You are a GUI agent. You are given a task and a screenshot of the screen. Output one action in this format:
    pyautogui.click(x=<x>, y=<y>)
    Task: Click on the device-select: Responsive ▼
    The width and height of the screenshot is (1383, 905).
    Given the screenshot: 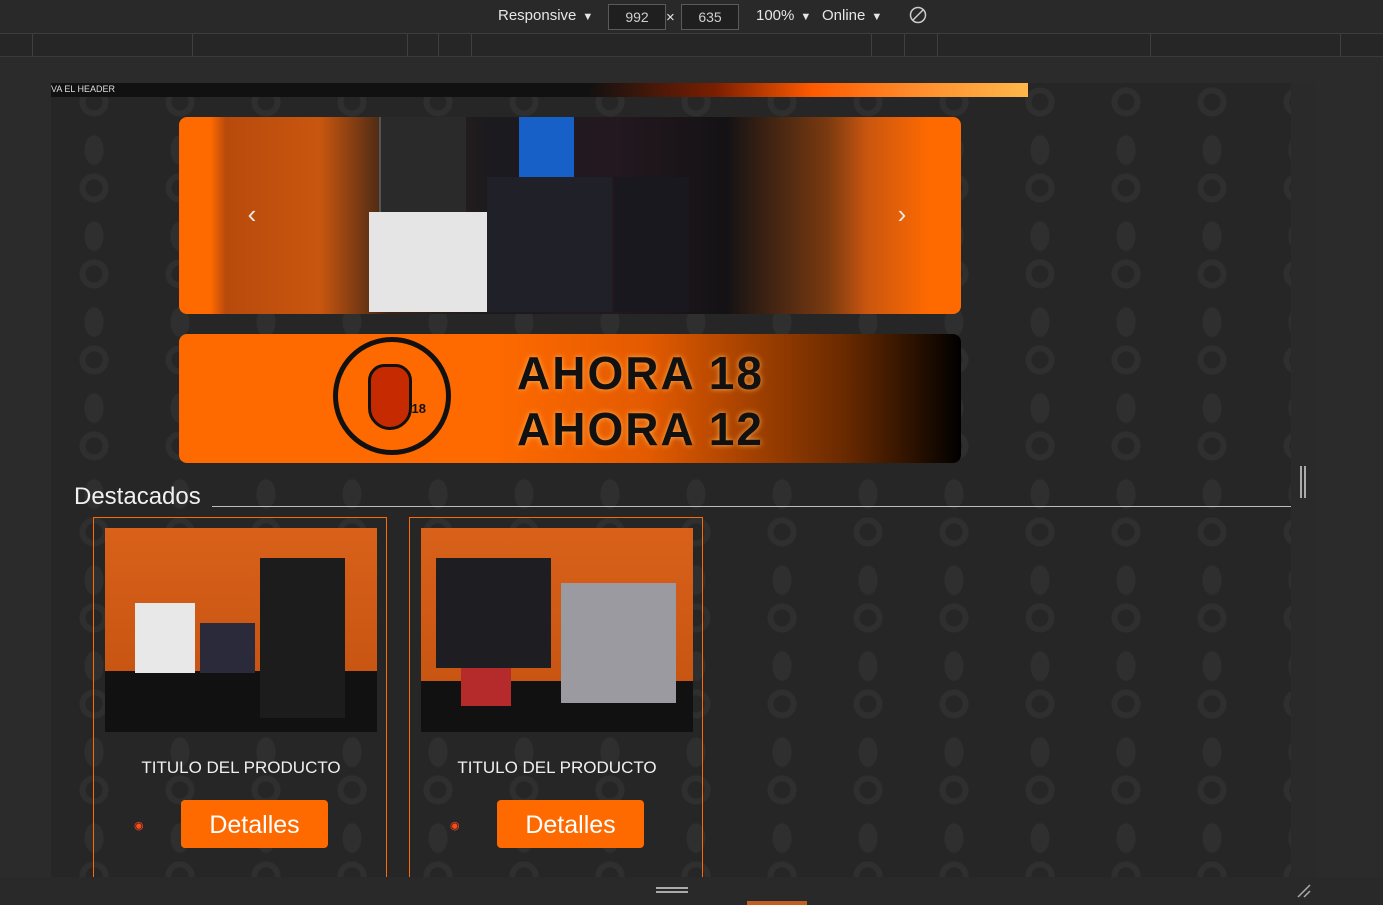 What is the action you would take?
    pyautogui.click(x=545, y=15)
    